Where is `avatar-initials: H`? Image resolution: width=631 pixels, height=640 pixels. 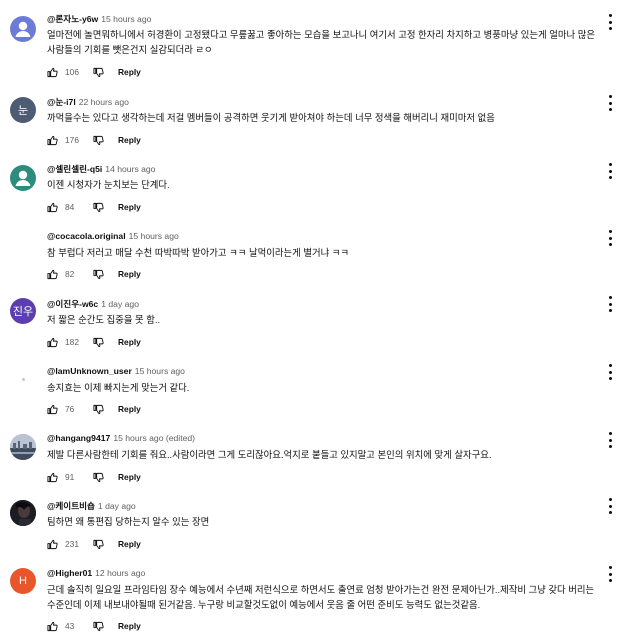 avatar-initials: H is located at coordinates (23, 581).